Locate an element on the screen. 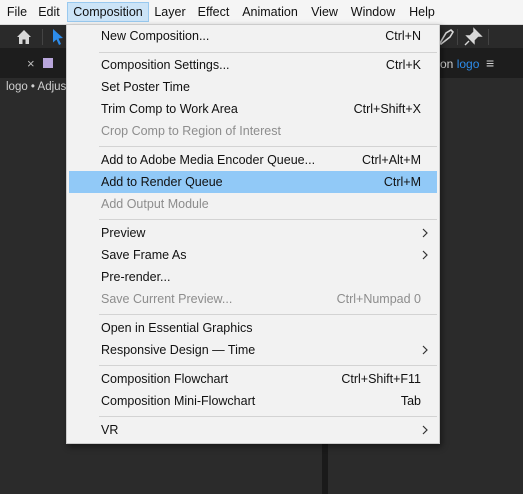  menu-item-label: Save Frame As is located at coordinates (144, 255).